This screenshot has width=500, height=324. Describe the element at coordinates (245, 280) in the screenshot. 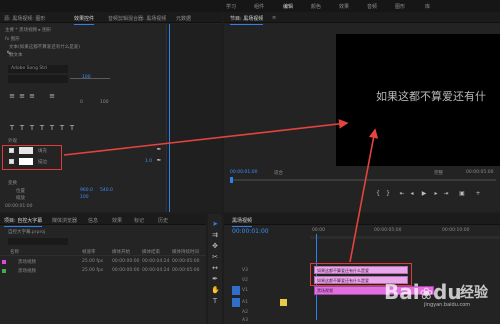

I see `track-name: V2` at that location.